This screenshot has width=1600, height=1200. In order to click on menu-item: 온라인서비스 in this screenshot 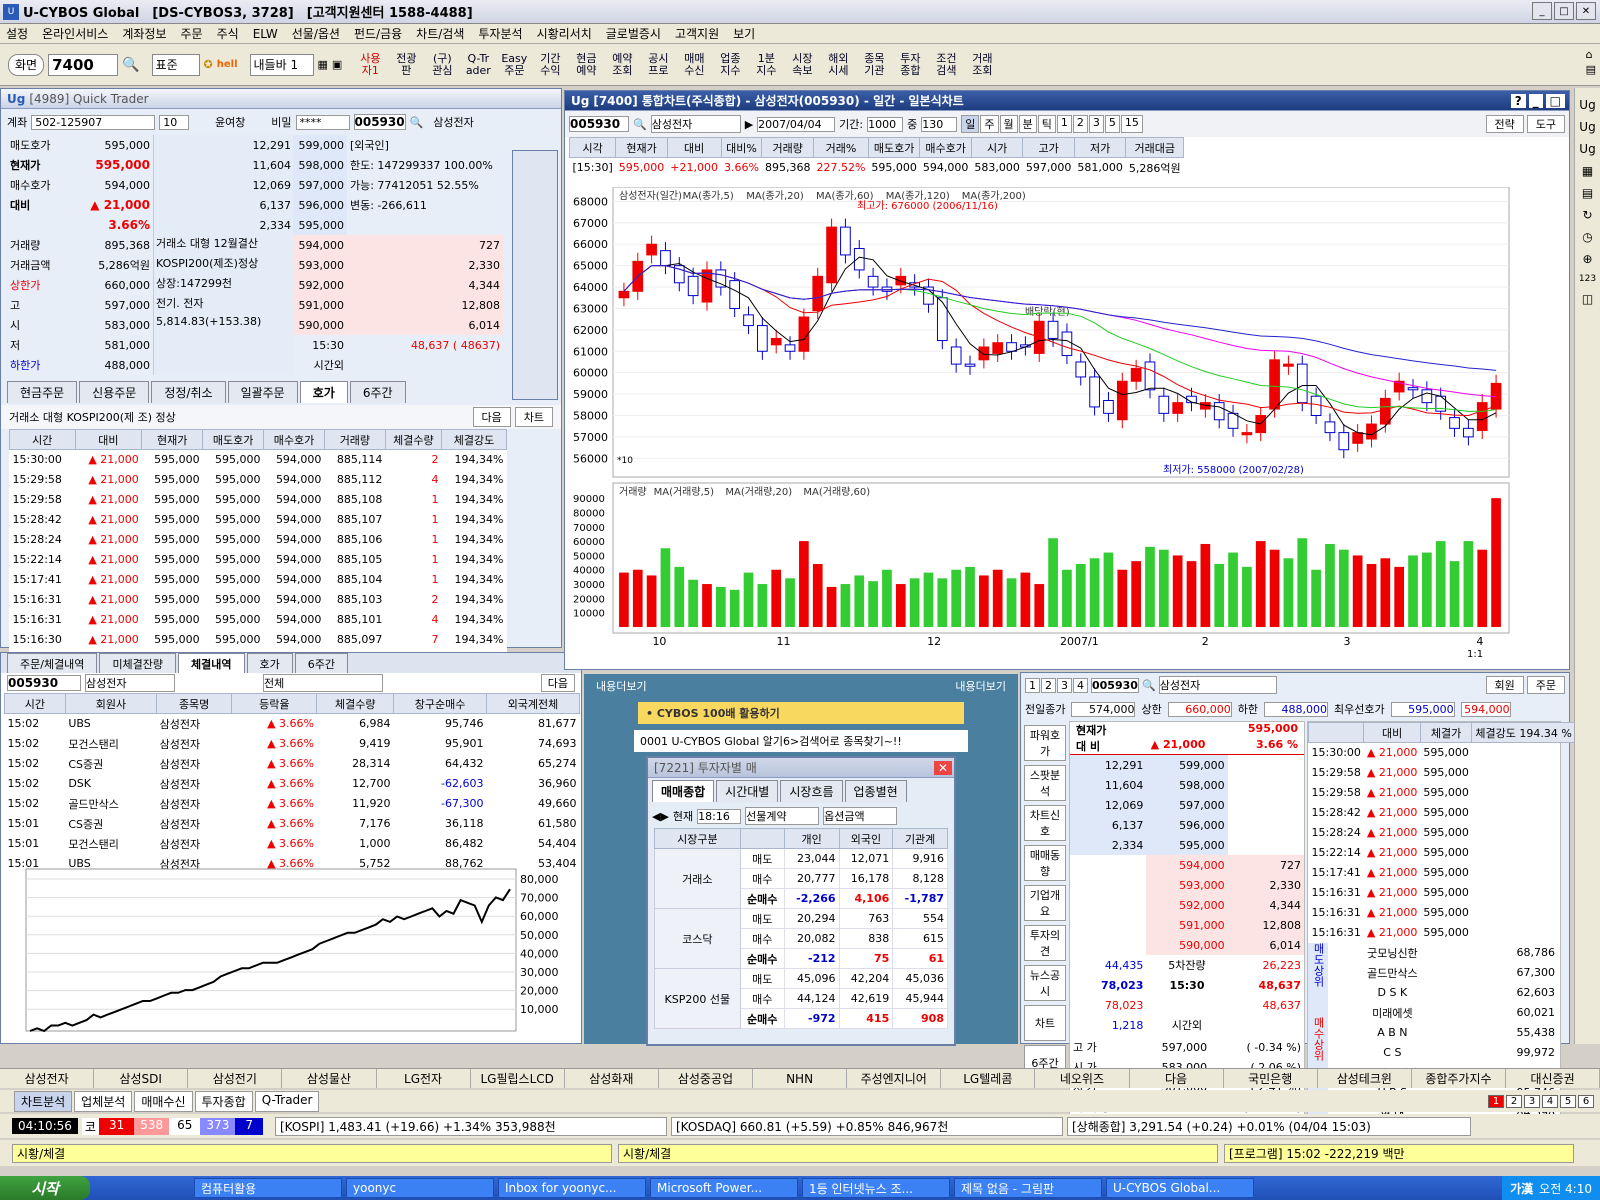, I will do `click(75, 33)`.